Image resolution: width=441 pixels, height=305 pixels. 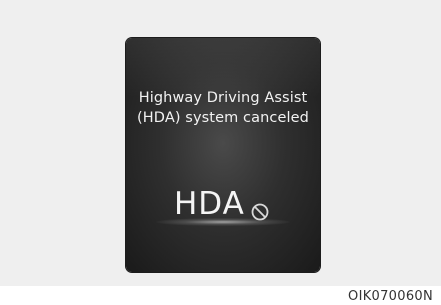 I want to click on message-line-1: Highway Driving Assist, so click(x=223, y=98).